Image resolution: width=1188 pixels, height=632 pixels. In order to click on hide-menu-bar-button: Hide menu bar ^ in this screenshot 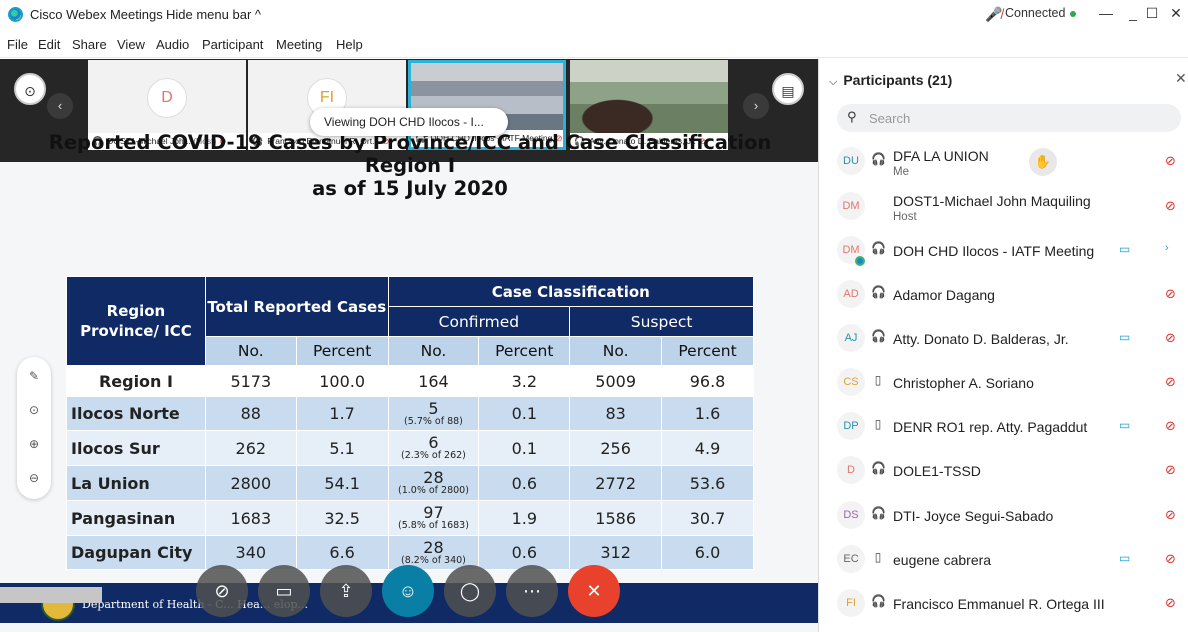, I will do `click(213, 14)`.